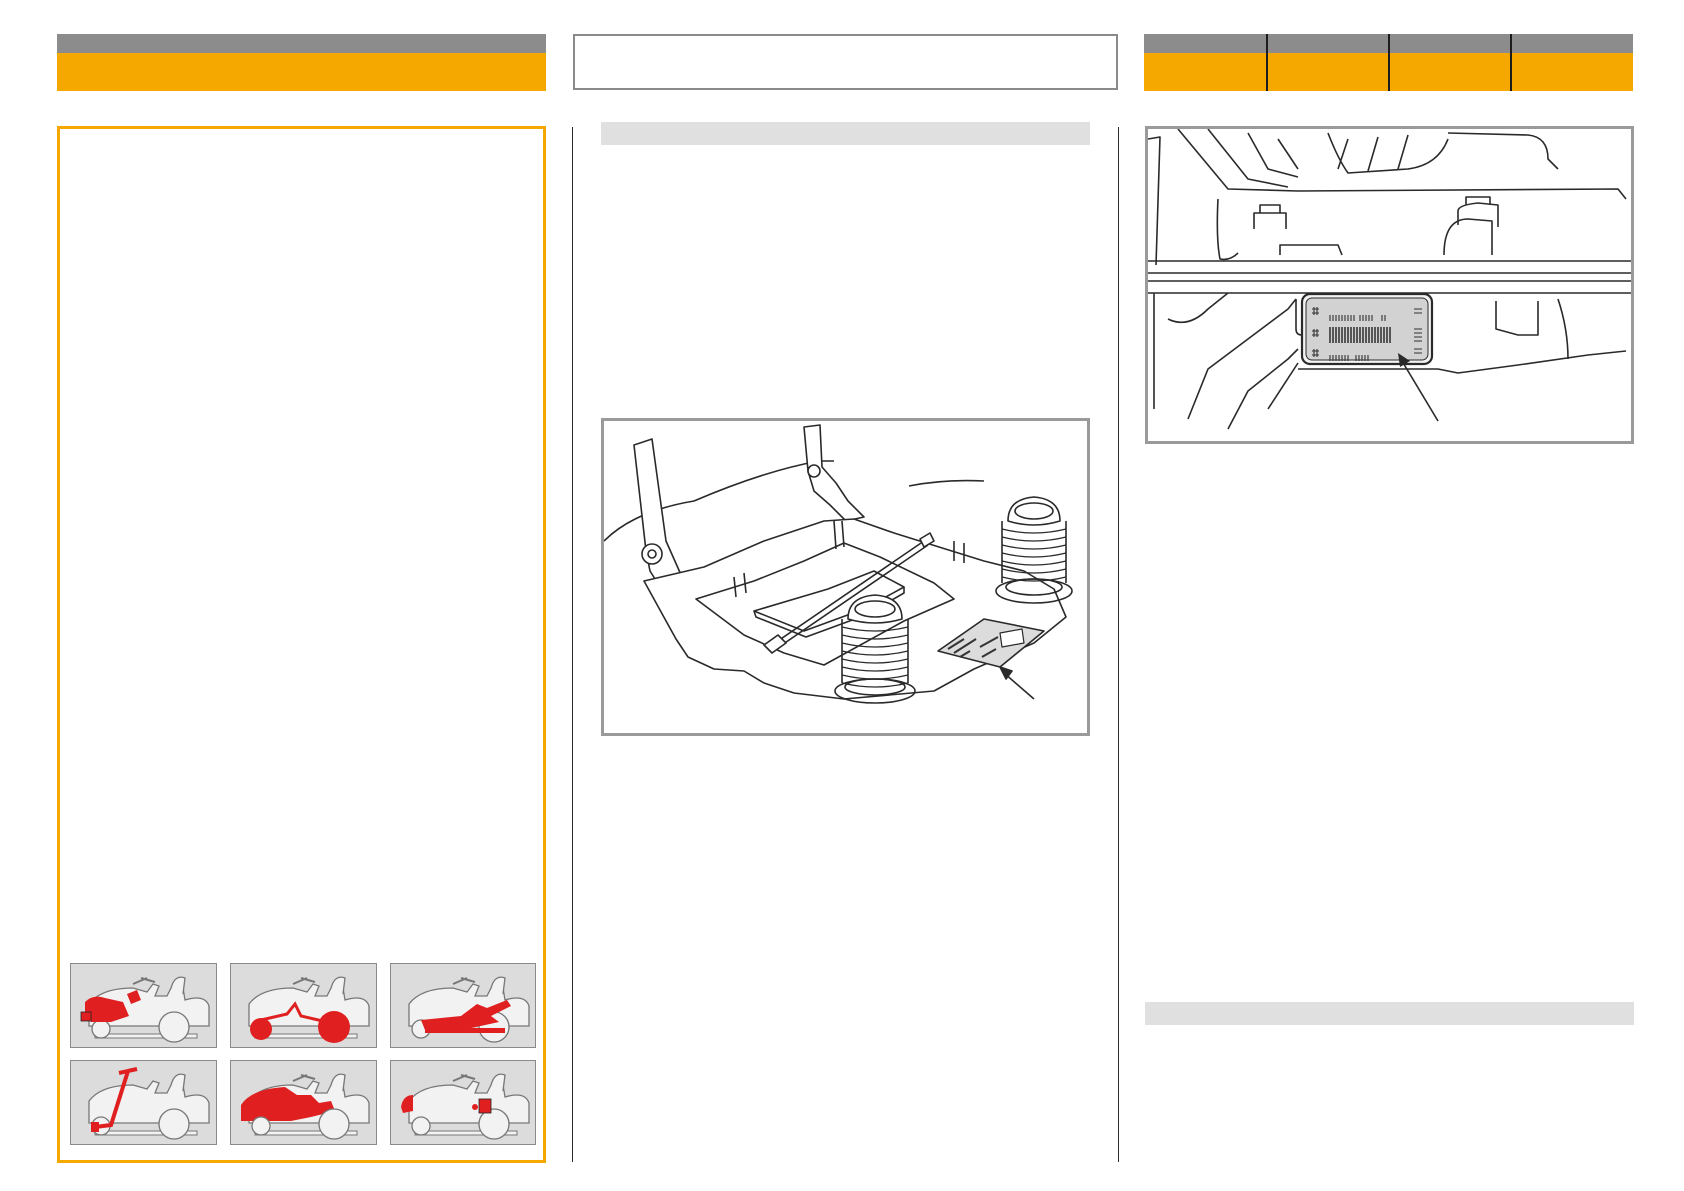  I want to click on left-header-accent-band, so click(301, 72).